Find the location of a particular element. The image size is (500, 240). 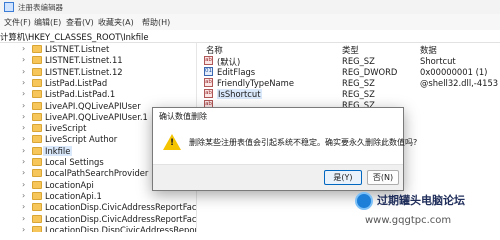

tree-item-label: LiveAPI.QQLiveAPIUser is located at coordinates (93, 105).